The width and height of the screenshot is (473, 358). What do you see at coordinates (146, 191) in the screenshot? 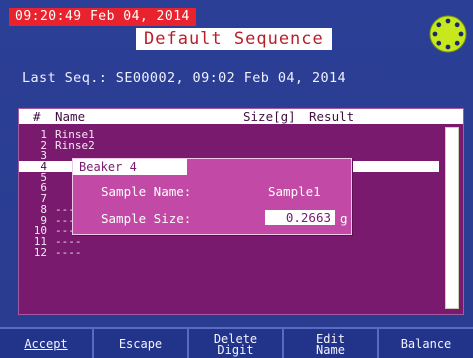
I see `sample-name-label: Sample Name:` at bounding box center [146, 191].